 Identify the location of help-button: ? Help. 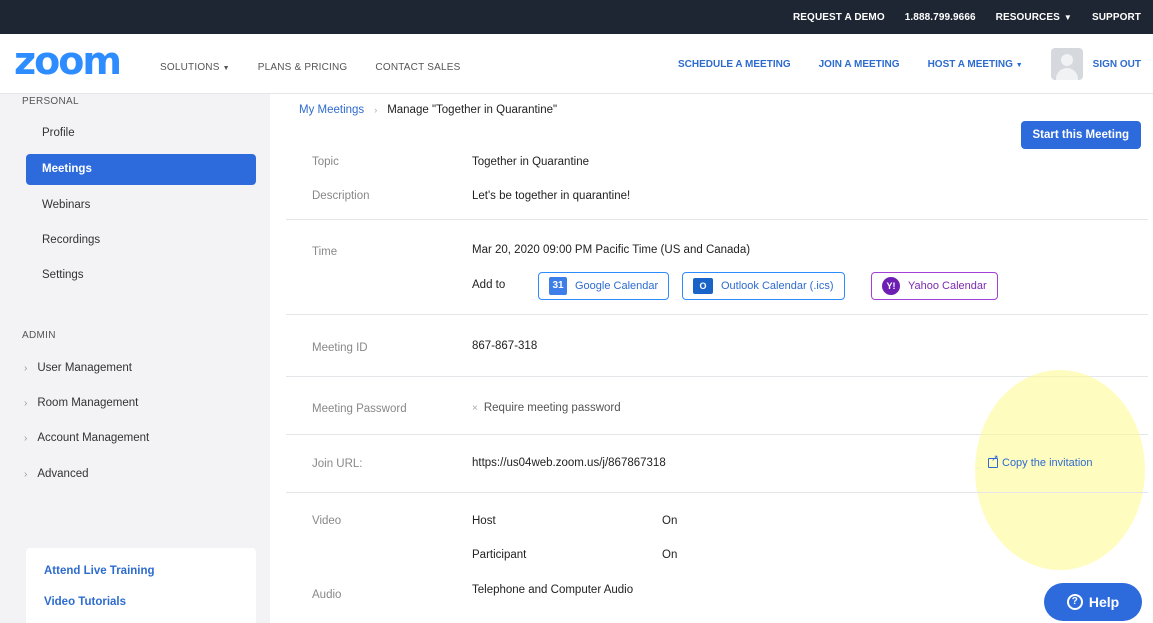
(1093, 602).